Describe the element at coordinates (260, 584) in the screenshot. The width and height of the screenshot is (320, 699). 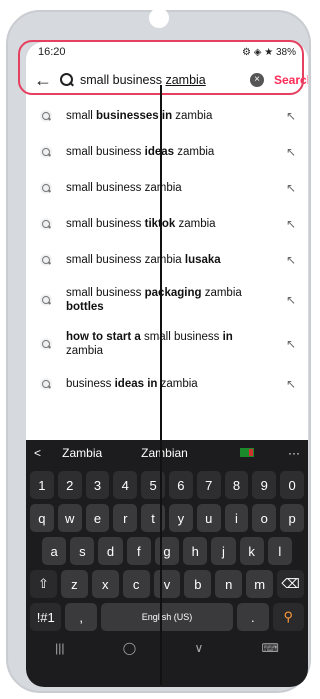
I see `key-m: m` at that location.